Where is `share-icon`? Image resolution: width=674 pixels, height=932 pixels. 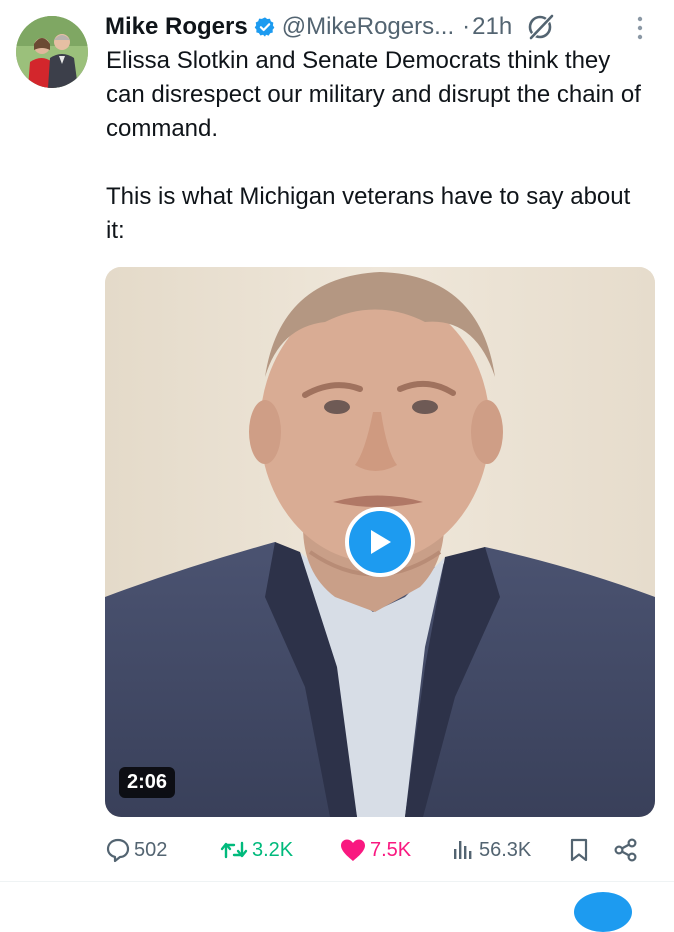
share-icon is located at coordinates (625, 850).